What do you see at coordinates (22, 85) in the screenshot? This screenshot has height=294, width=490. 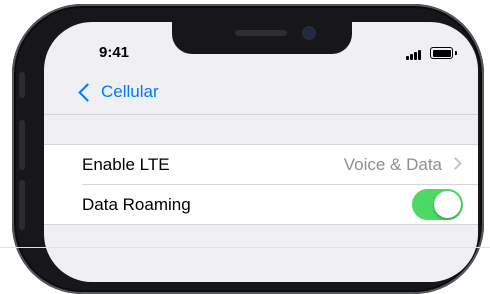 I see `mute-switch` at bounding box center [22, 85].